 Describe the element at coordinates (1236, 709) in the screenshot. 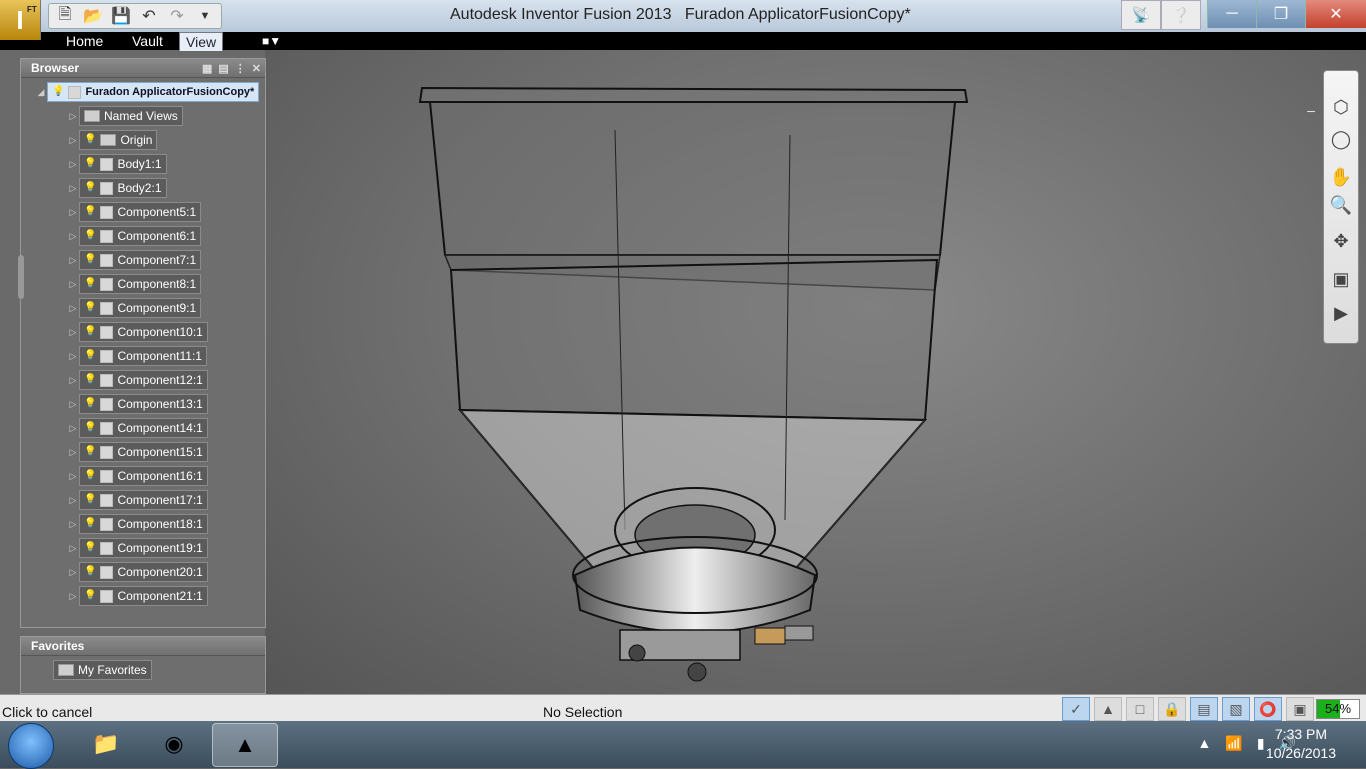

I see `ground-plane-icon: ▧` at that location.